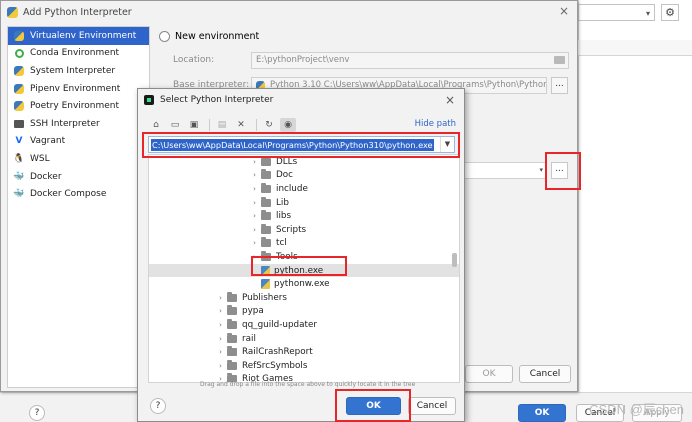 The width and height of the screenshot is (692, 422). Describe the element at coordinates (288, 125) in the screenshot. I see `show-hidden-icon: ◉` at that location.